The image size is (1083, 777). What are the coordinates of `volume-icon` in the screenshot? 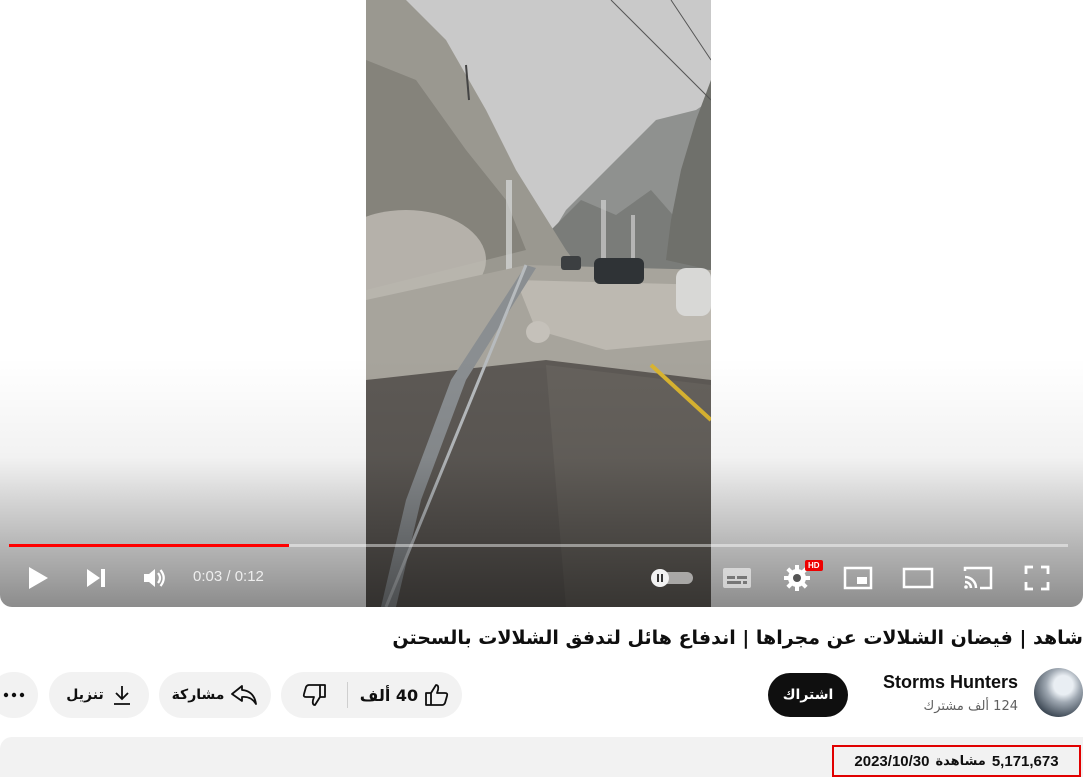 It's located at (154, 578).